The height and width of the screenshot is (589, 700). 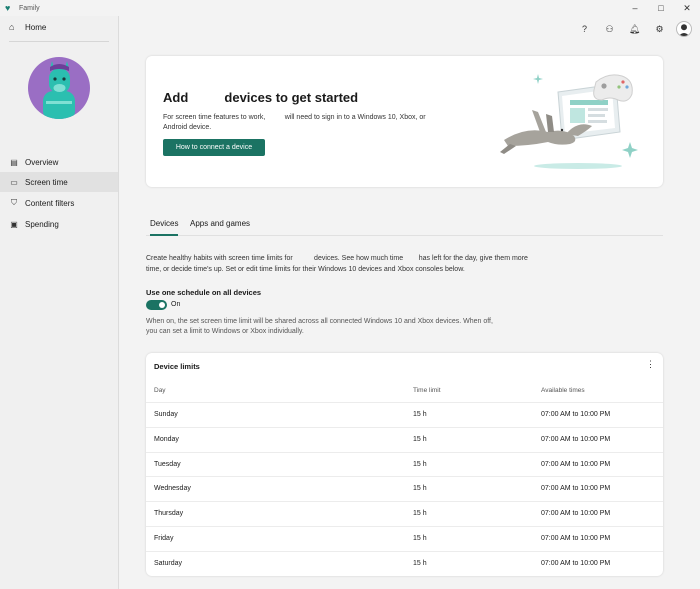 I want to click on day-cell: Tuesday, so click(x=167, y=464).